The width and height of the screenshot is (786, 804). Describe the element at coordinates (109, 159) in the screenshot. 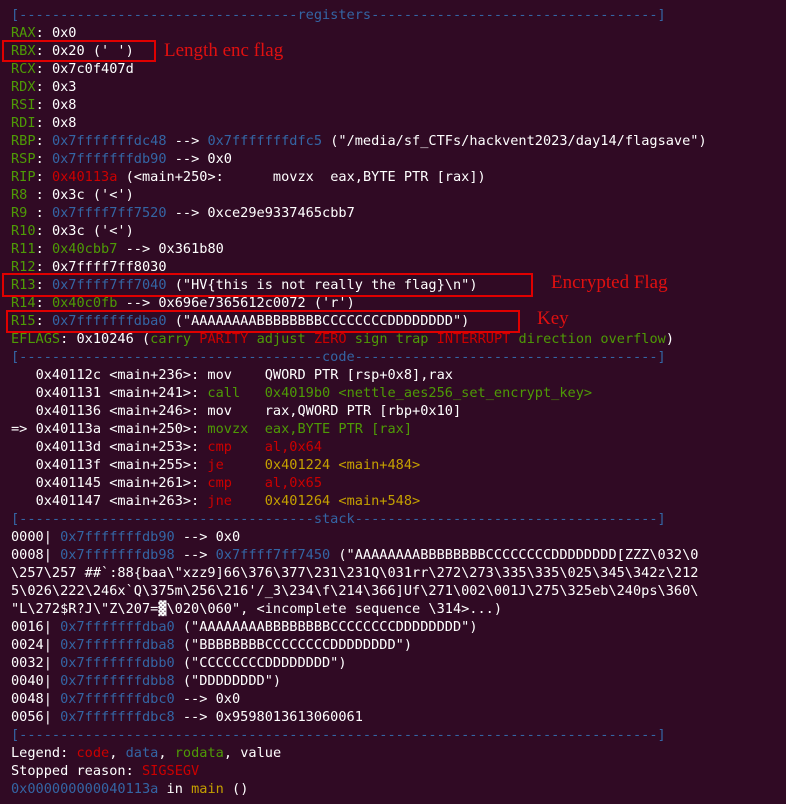

I see `pointer-address: 0x7fffffffdb90` at that location.